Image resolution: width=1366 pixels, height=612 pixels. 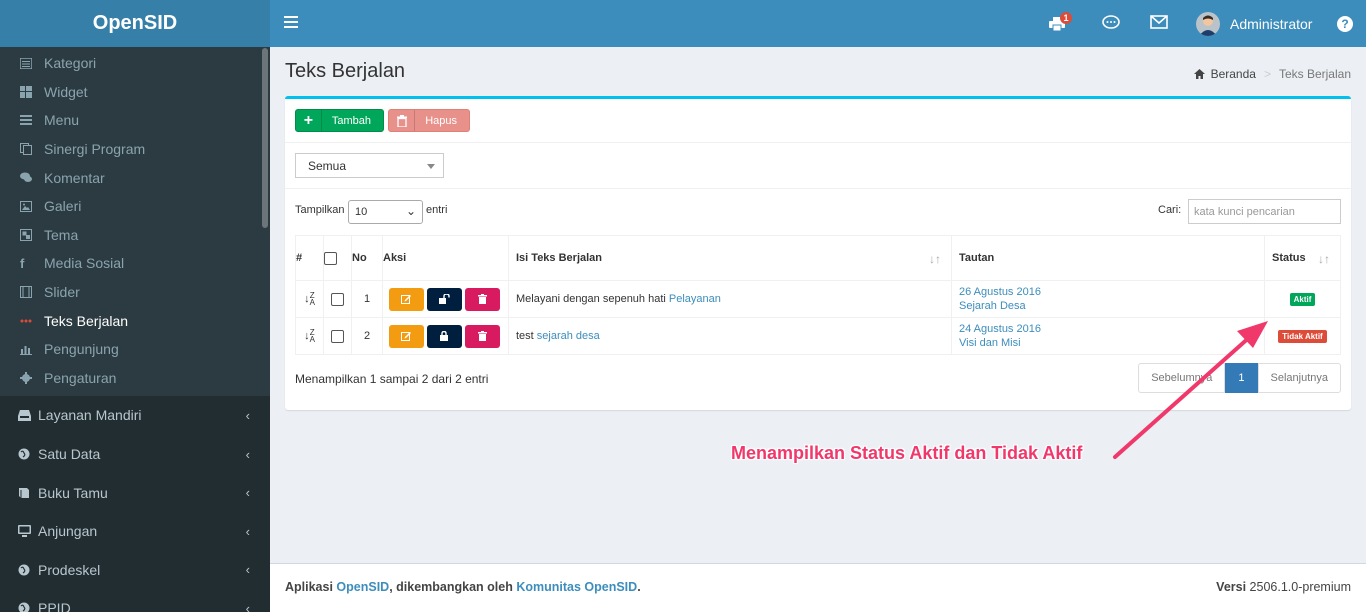 What do you see at coordinates (135, 149) in the screenshot?
I see `sidebar-item-sinergi-program: Sinergi Program` at bounding box center [135, 149].